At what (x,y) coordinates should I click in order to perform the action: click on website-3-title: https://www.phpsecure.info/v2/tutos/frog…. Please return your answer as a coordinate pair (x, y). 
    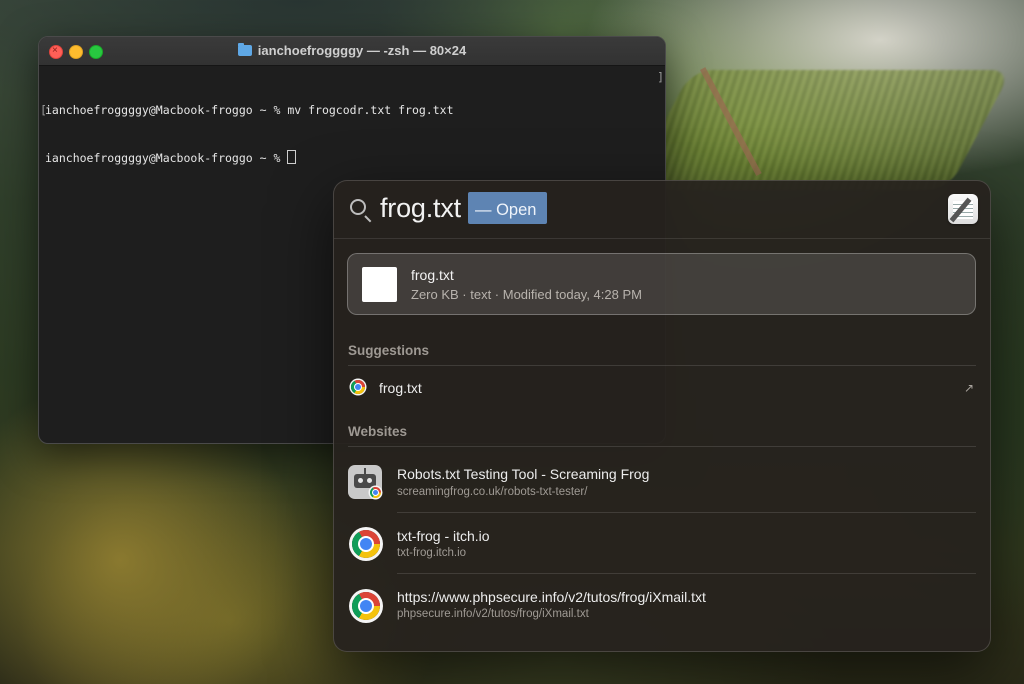
    Looking at the image, I should click on (551, 597).